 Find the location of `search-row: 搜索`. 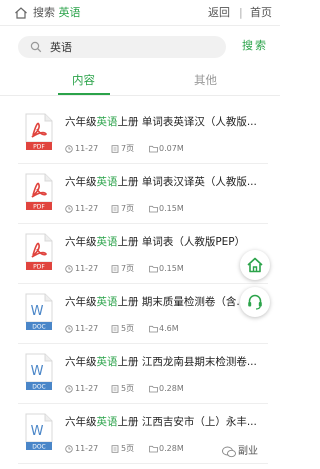

search-row: 搜索 is located at coordinates (140, 46).